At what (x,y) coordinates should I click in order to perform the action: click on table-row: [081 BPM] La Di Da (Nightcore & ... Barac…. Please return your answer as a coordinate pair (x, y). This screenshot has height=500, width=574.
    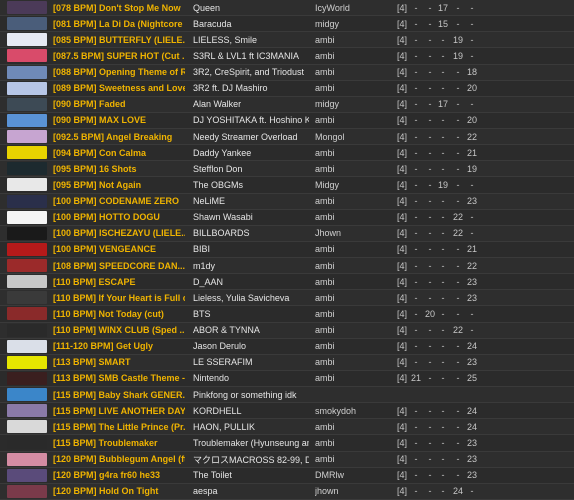
    Looking at the image, I should click on (287, 24).